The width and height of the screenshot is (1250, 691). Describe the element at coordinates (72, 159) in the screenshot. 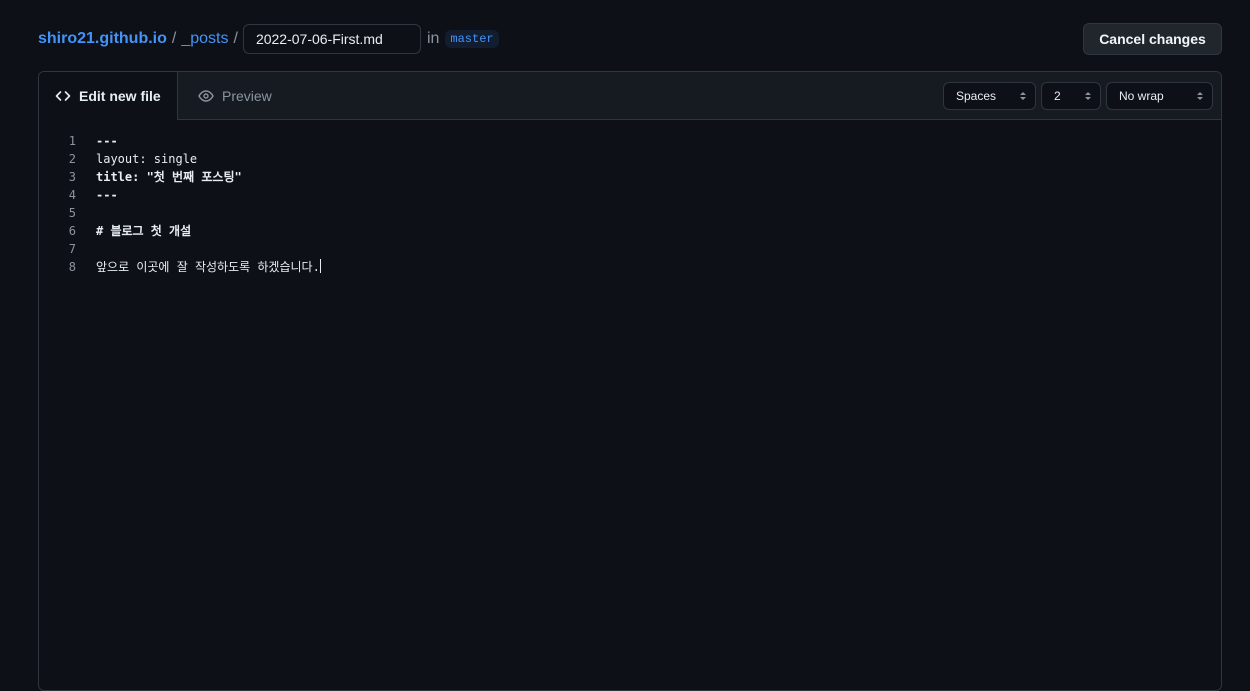

I see `line-number: 2` at that location.